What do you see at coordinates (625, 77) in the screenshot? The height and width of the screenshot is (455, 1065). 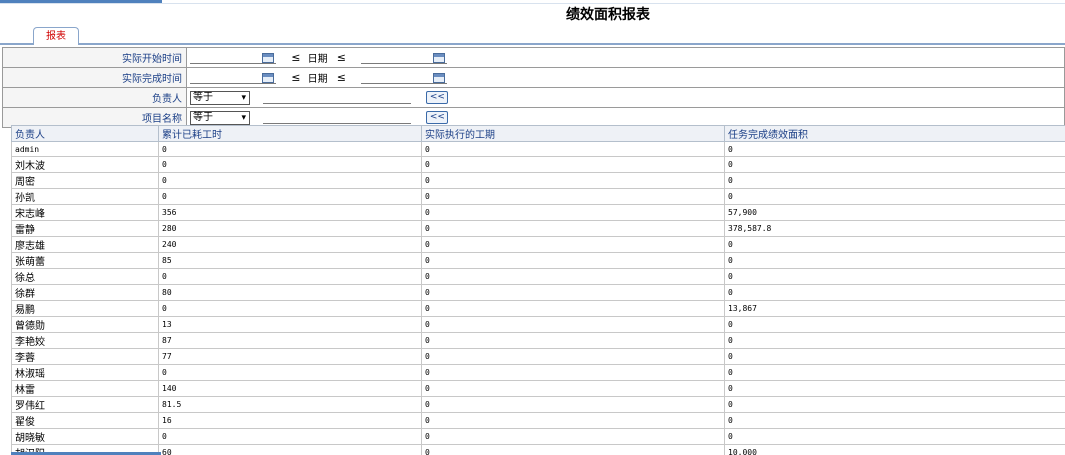 I see `finish-time-controls: ≤ 日期 ≤` at bounding box center [625, 77].